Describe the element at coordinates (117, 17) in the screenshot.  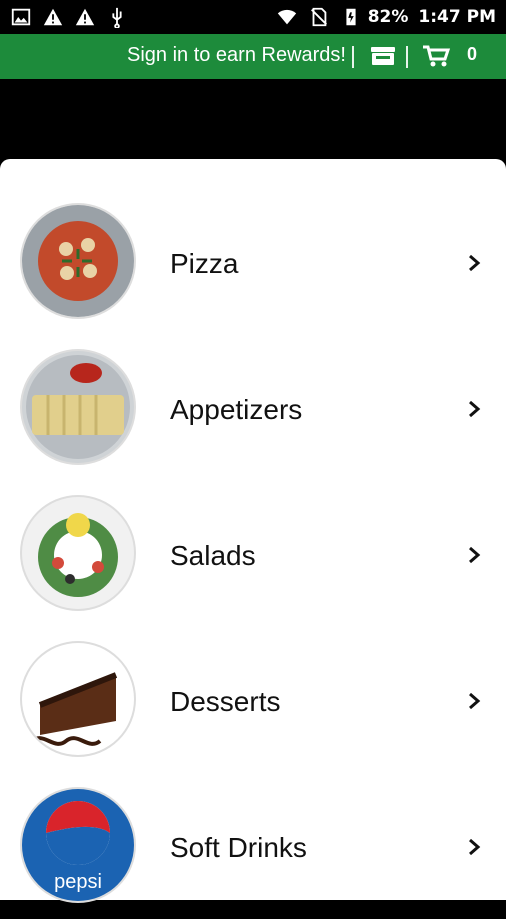
I see `usb-icon` at that location.